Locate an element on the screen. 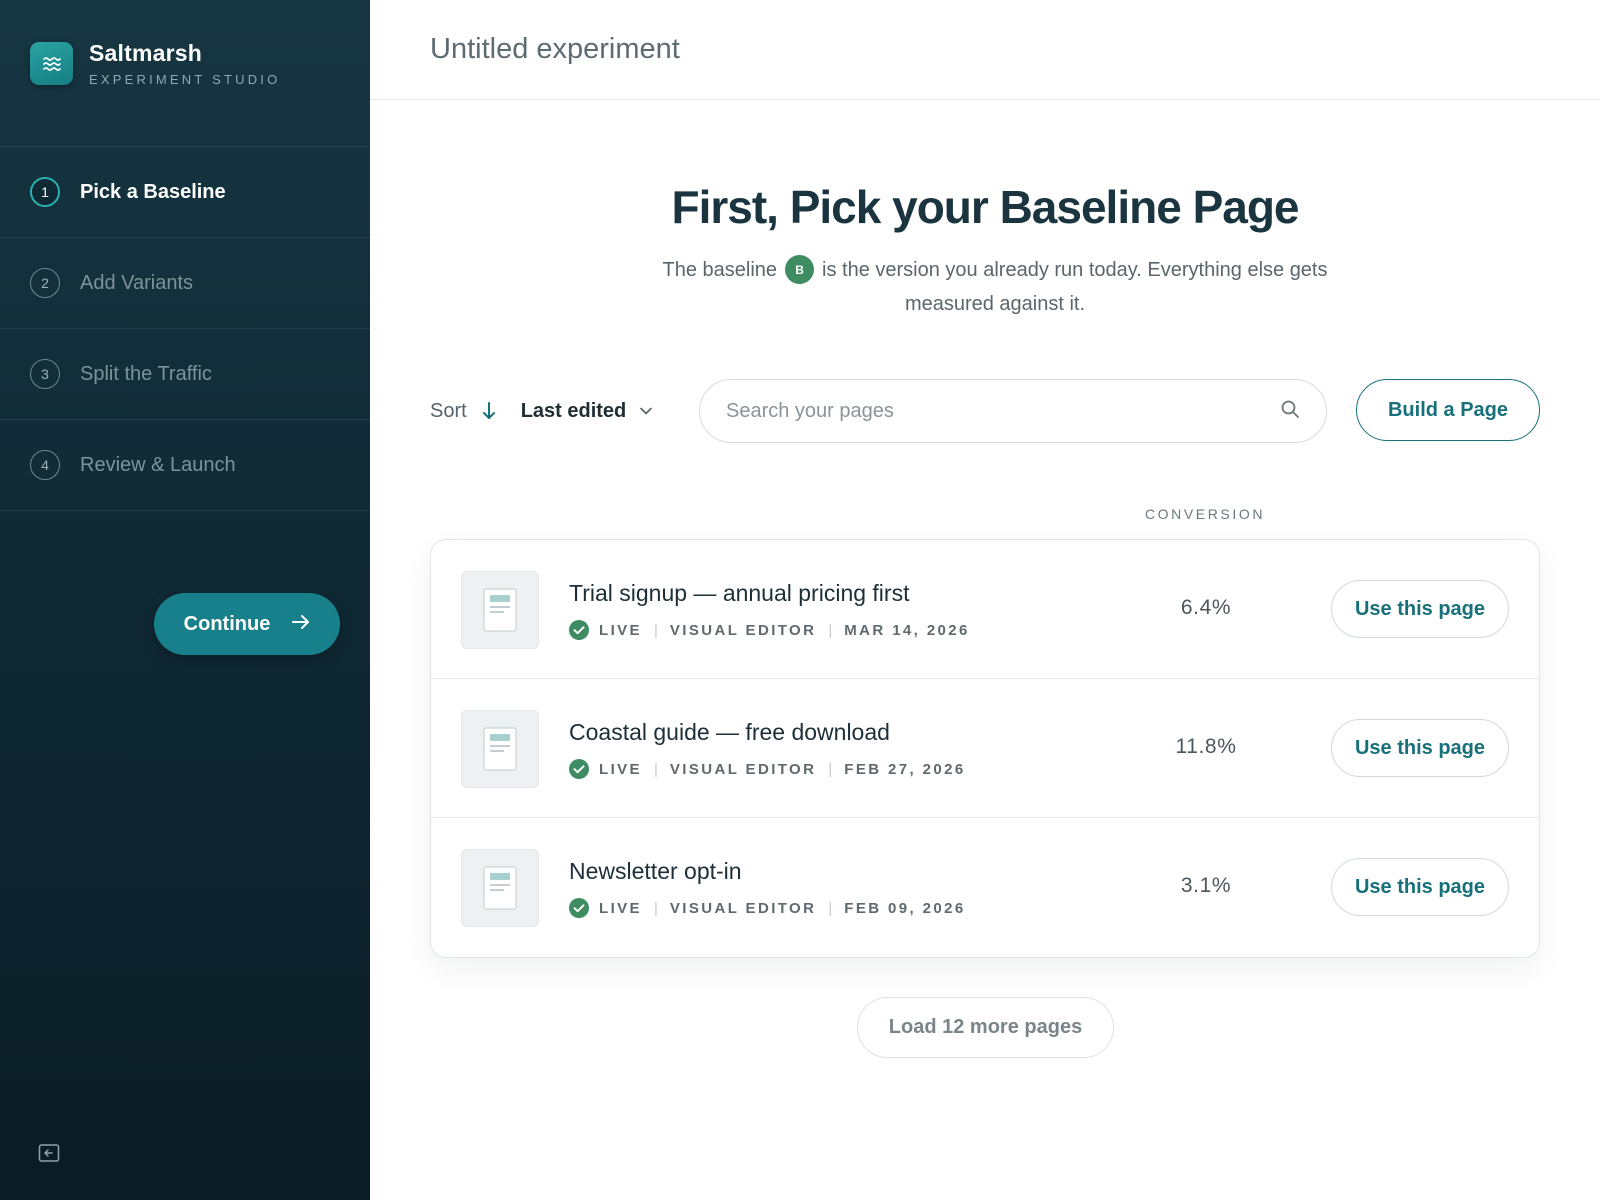 The width and height of the screenshot is (1600, 1200). step-add-variants: 2 Add Variants is located at coordinates (185, 283).